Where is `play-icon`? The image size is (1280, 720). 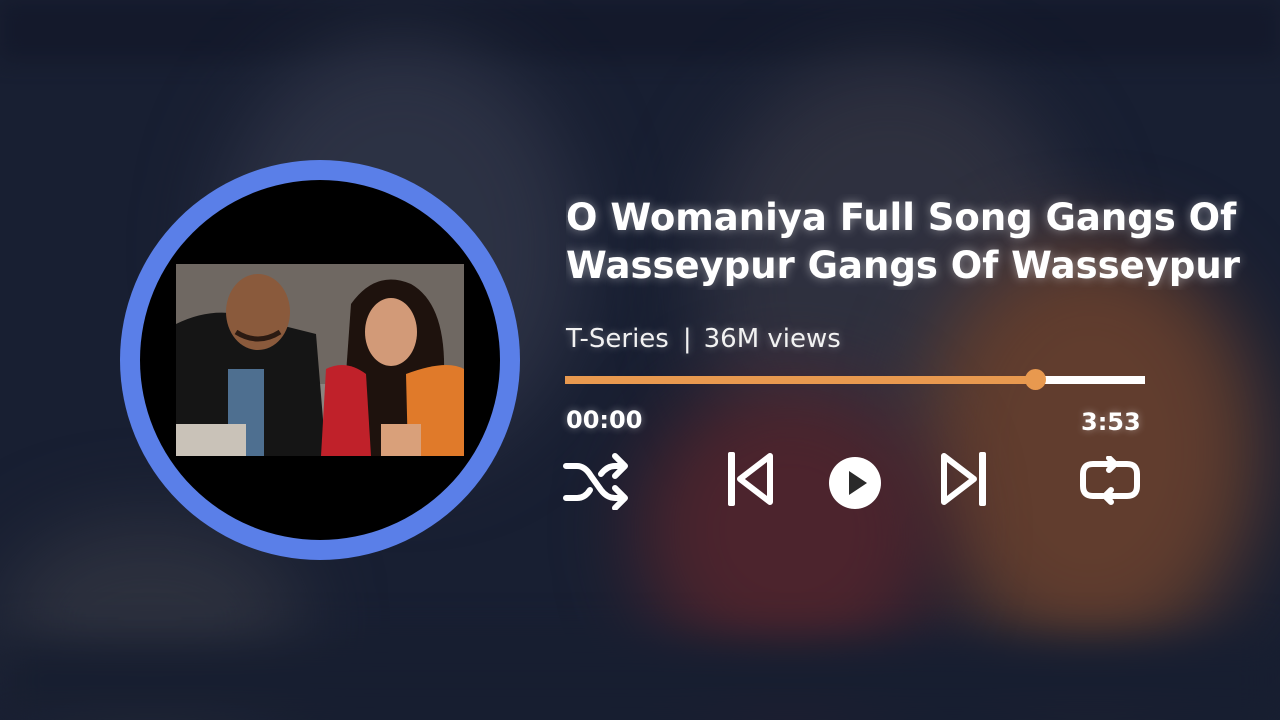
play-icon is located at coordinates (855, 483).